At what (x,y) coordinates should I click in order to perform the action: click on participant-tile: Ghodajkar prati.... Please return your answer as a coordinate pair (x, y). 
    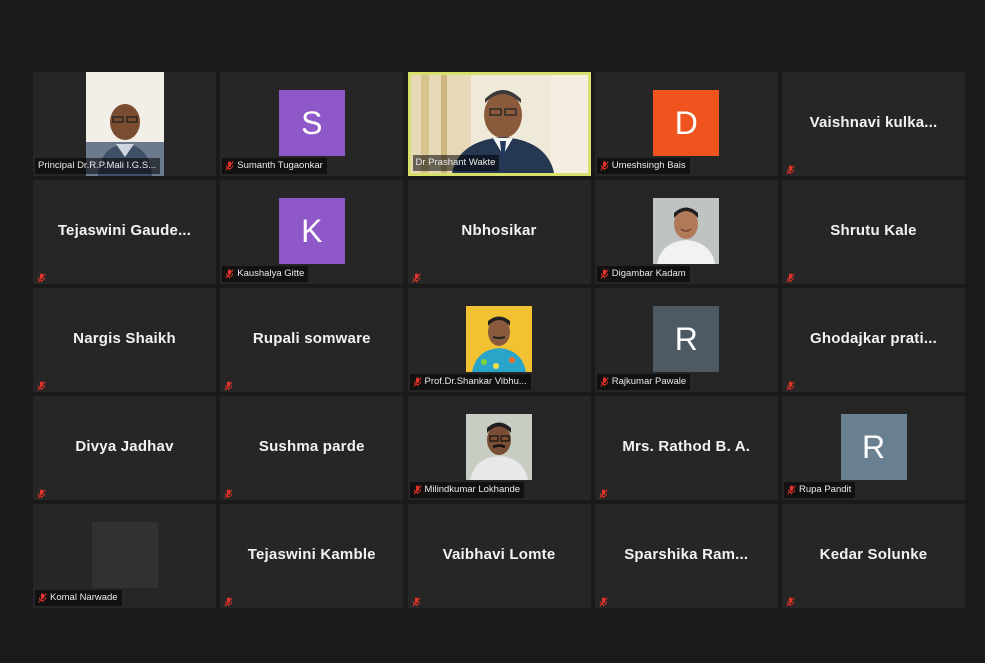
    Looking at the image, I should click on (873, 340).